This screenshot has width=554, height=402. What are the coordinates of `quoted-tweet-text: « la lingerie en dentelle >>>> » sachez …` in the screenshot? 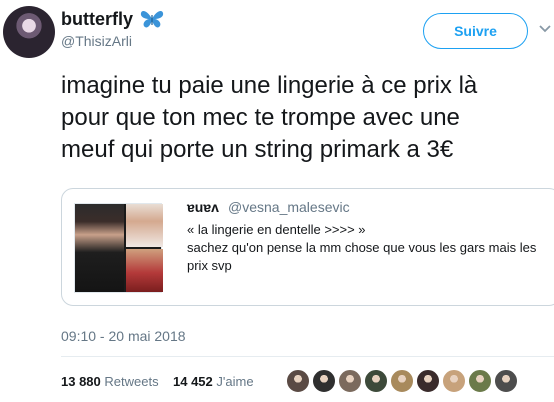 It's located at (362, 247).